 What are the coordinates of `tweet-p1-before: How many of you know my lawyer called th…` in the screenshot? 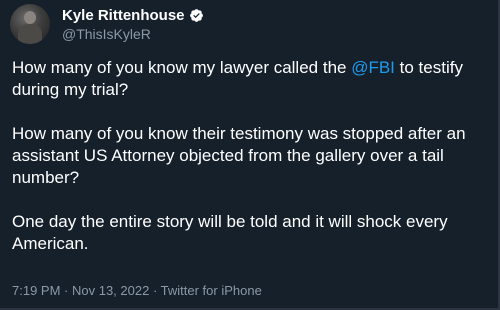 It's located at (182, 67).